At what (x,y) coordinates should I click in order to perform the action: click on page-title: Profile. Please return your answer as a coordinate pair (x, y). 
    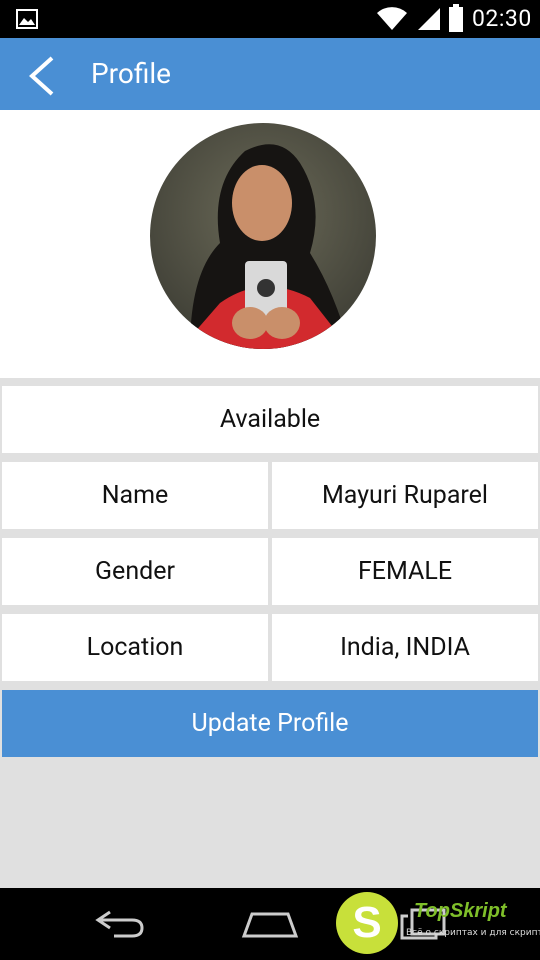
    Looking at the image, I should click on (131, 73).